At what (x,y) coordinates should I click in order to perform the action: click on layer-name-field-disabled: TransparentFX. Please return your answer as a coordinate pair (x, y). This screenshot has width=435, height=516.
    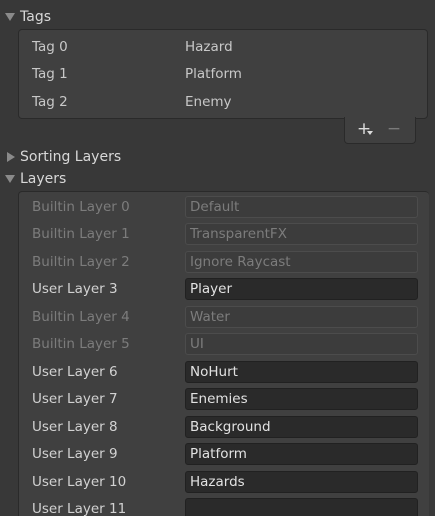
    Looking at the image, I should click on (301, 234).